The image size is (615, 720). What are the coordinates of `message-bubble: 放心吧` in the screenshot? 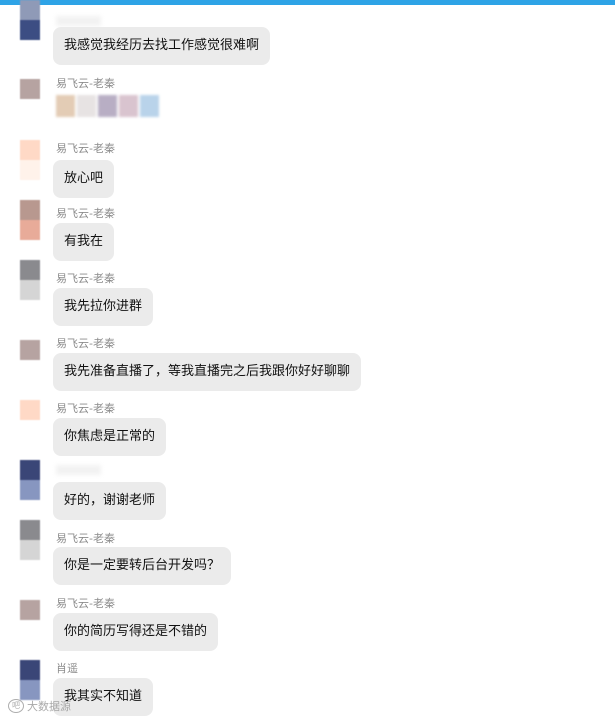 It's located at (84, 179).